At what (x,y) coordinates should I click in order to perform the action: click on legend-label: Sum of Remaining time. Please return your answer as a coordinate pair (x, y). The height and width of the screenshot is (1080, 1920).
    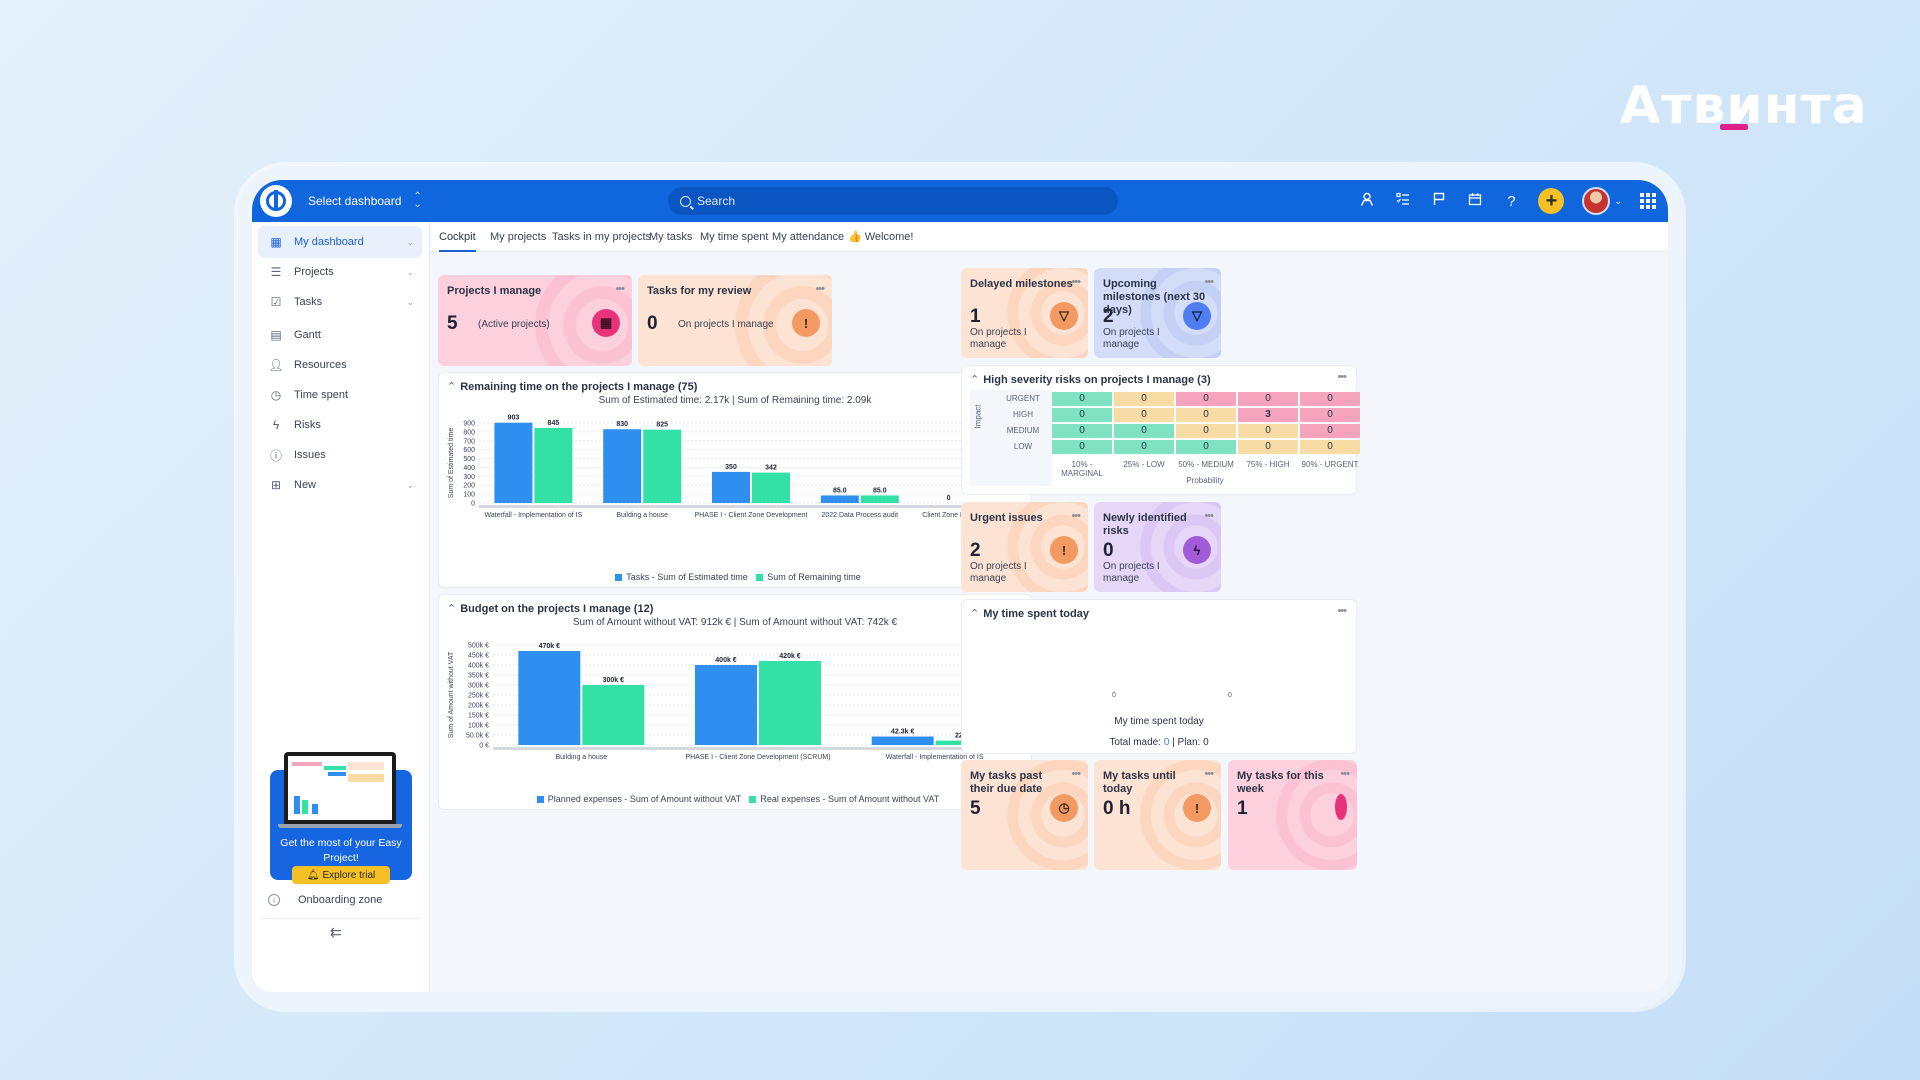
    Looking at the image, I should click on (814, 577).